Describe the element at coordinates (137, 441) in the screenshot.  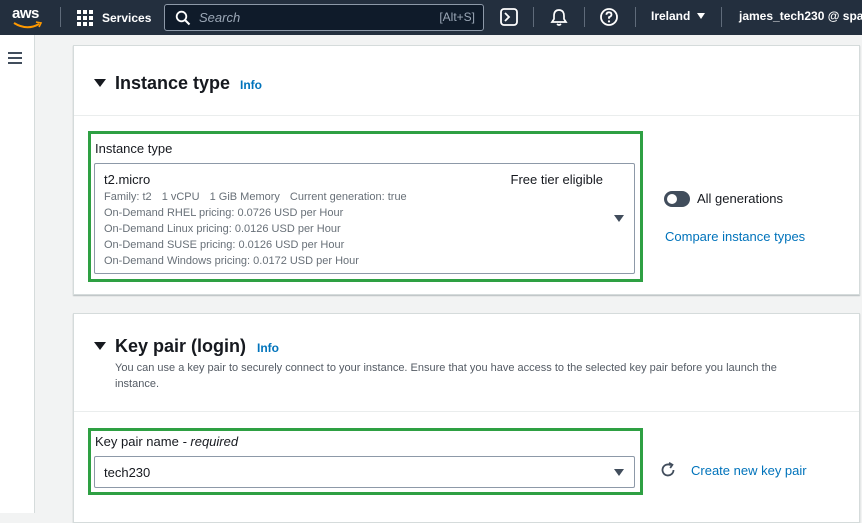
I see `key-pair-label: Key pair name` at that location.